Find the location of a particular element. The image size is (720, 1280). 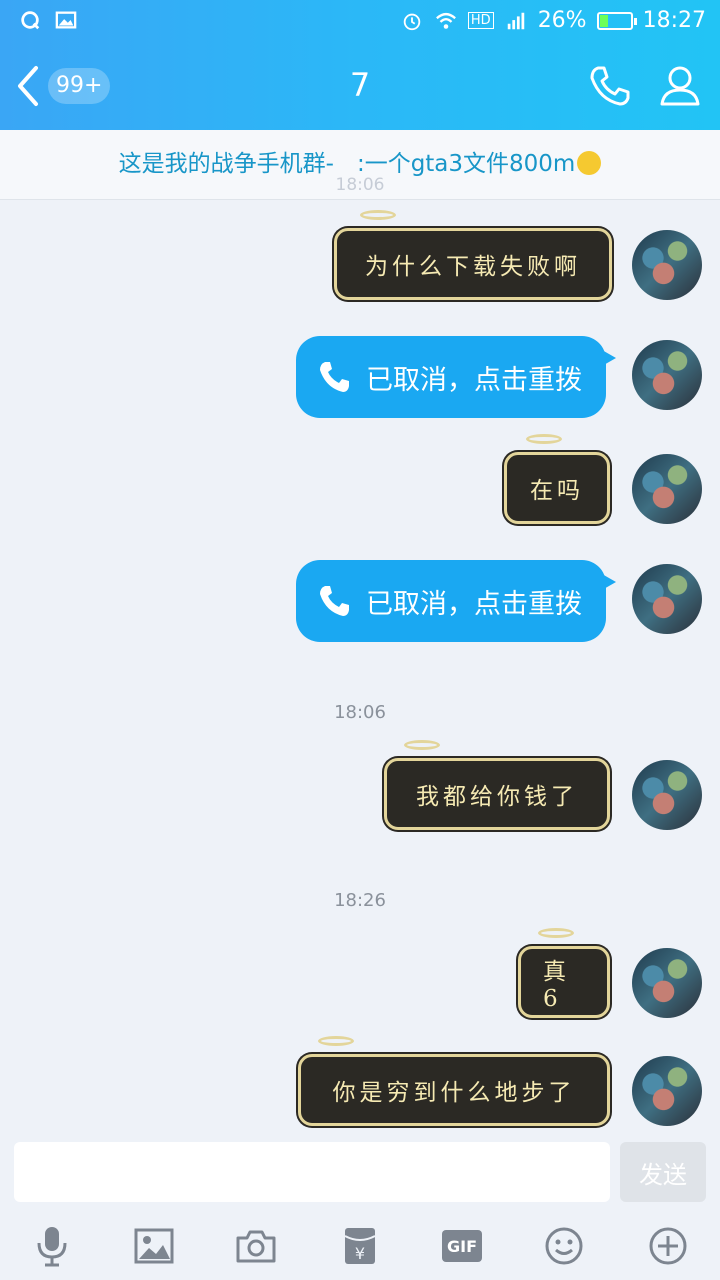

message-bubble: 为什么下载失败啊 is located at coordinates (473, 255).